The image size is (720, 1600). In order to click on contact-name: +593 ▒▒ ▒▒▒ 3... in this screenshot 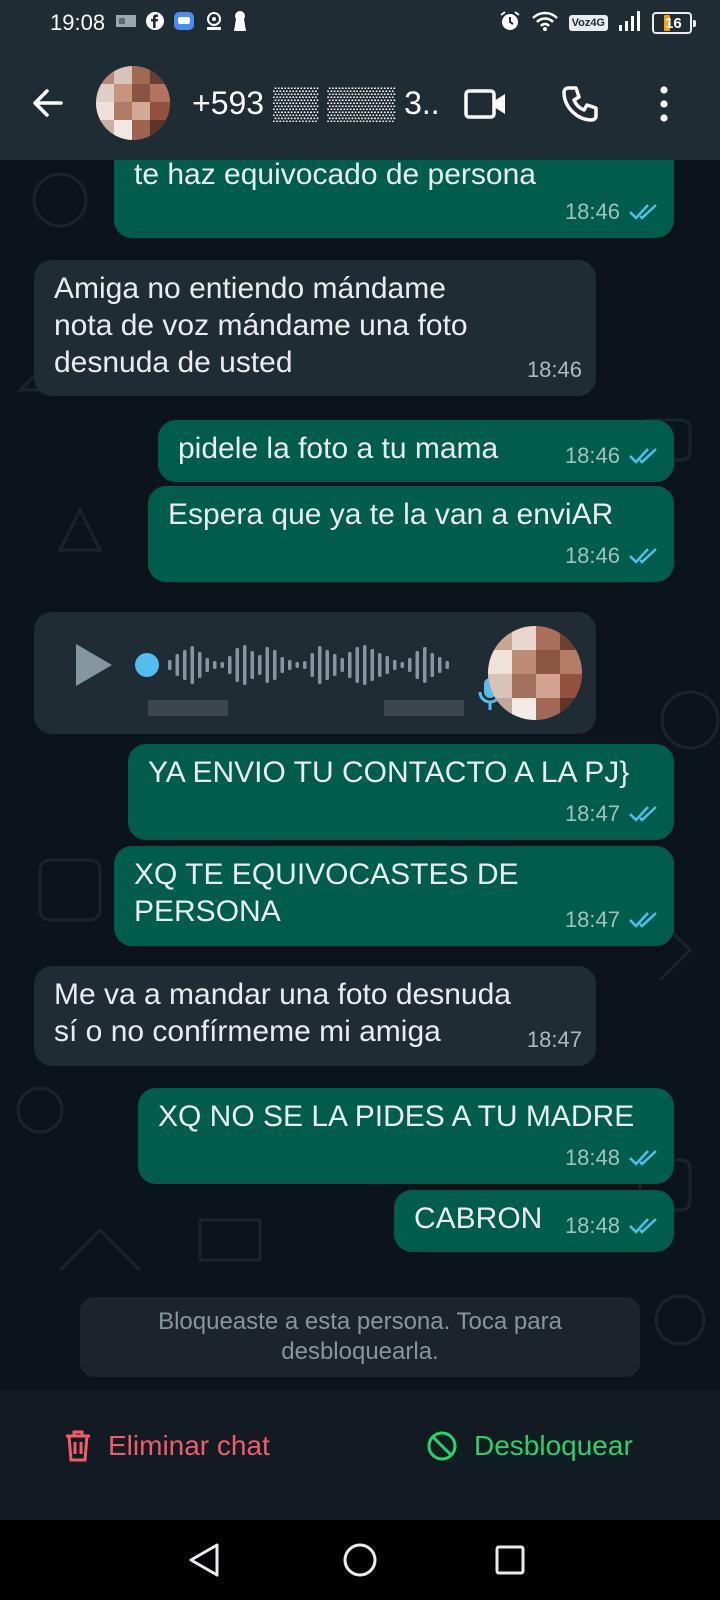, I will do `click(317, 103)`.